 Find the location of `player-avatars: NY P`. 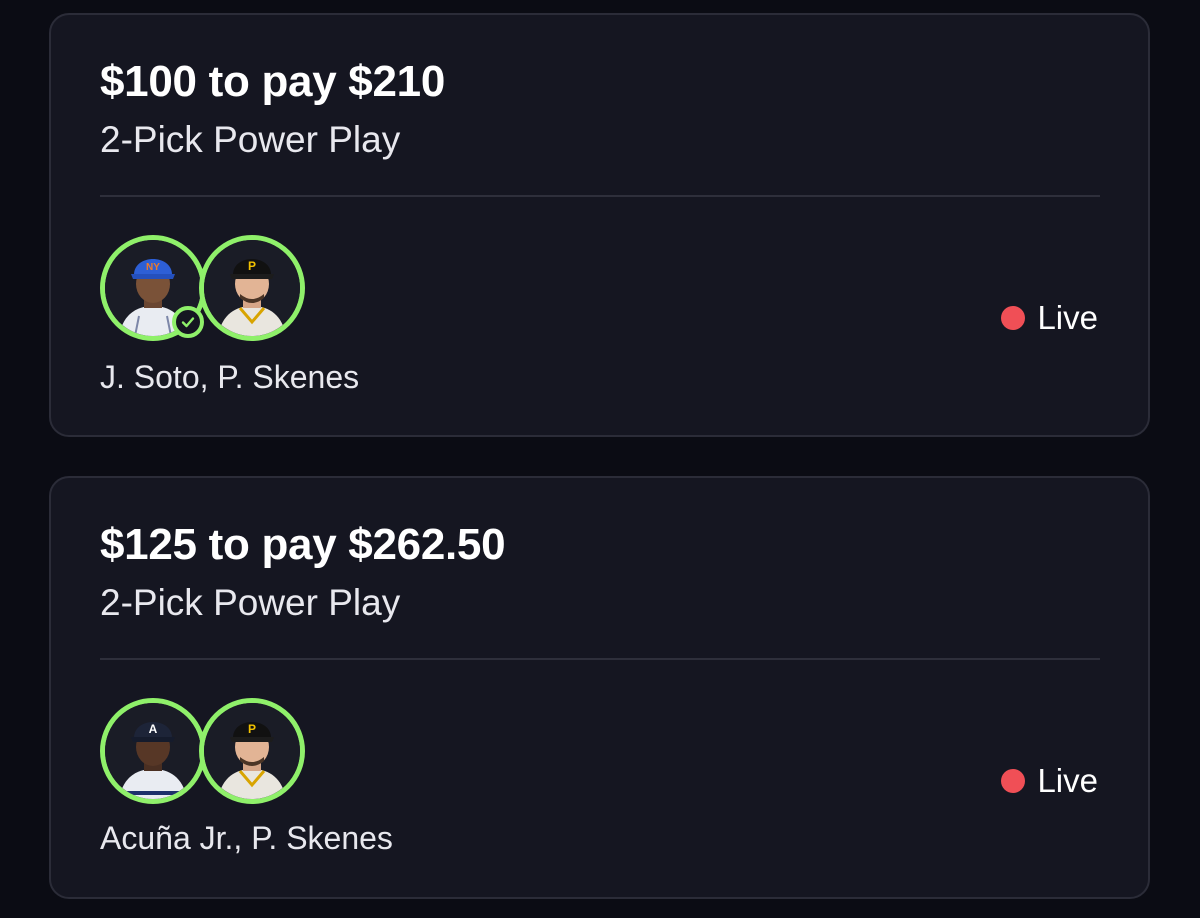

player-avatars: NY P is located at coordinates (205, 288).